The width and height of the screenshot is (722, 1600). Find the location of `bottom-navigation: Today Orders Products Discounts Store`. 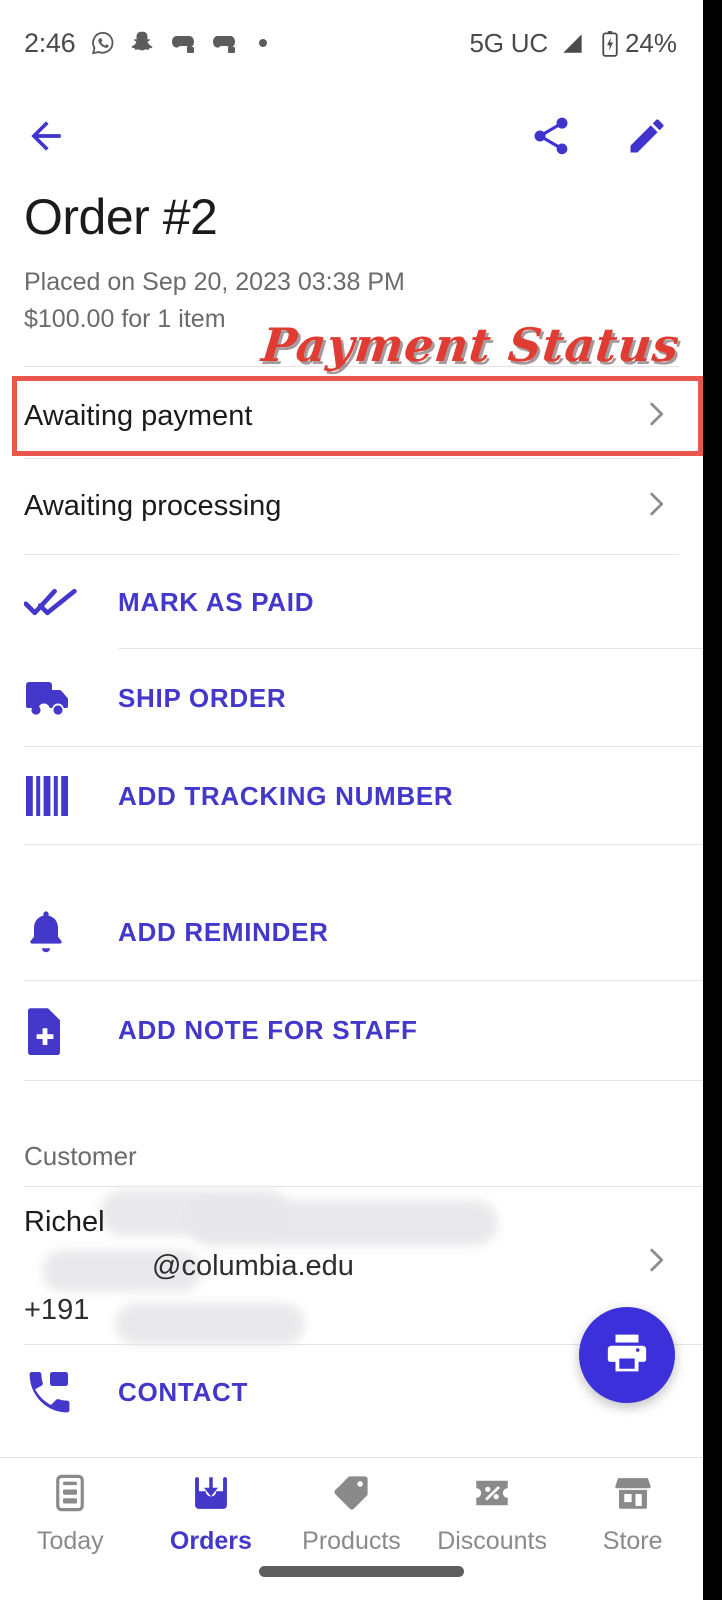

bottom-navigation: Today Orders Products Discounts Store is located at coordinates (351, 1513).